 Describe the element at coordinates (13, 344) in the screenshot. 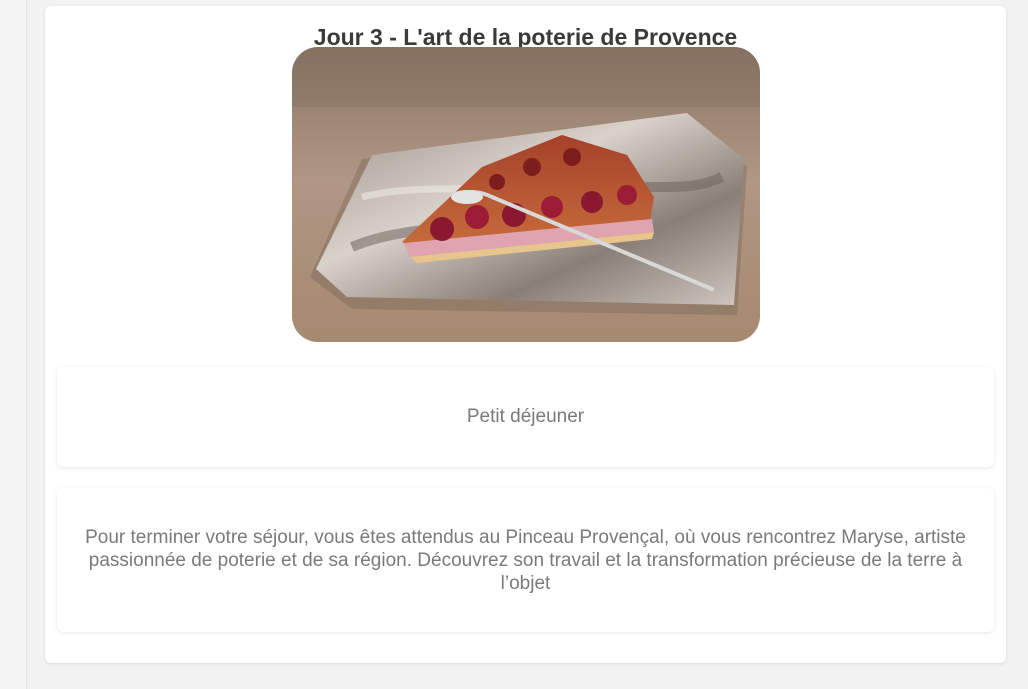

I see `left-sidebar-rail` at that location.